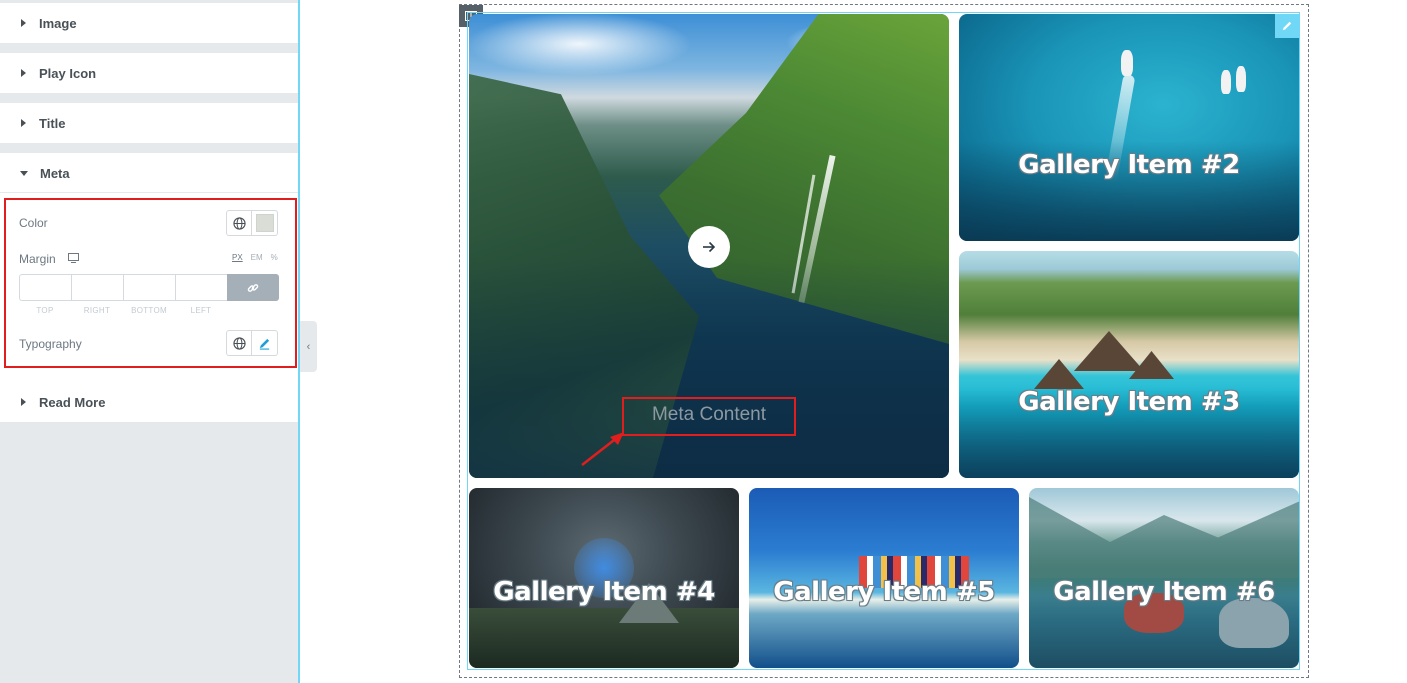 The image size is (1407, 683). I want to click on section-read-more-header: Read More, so click(149, 402).